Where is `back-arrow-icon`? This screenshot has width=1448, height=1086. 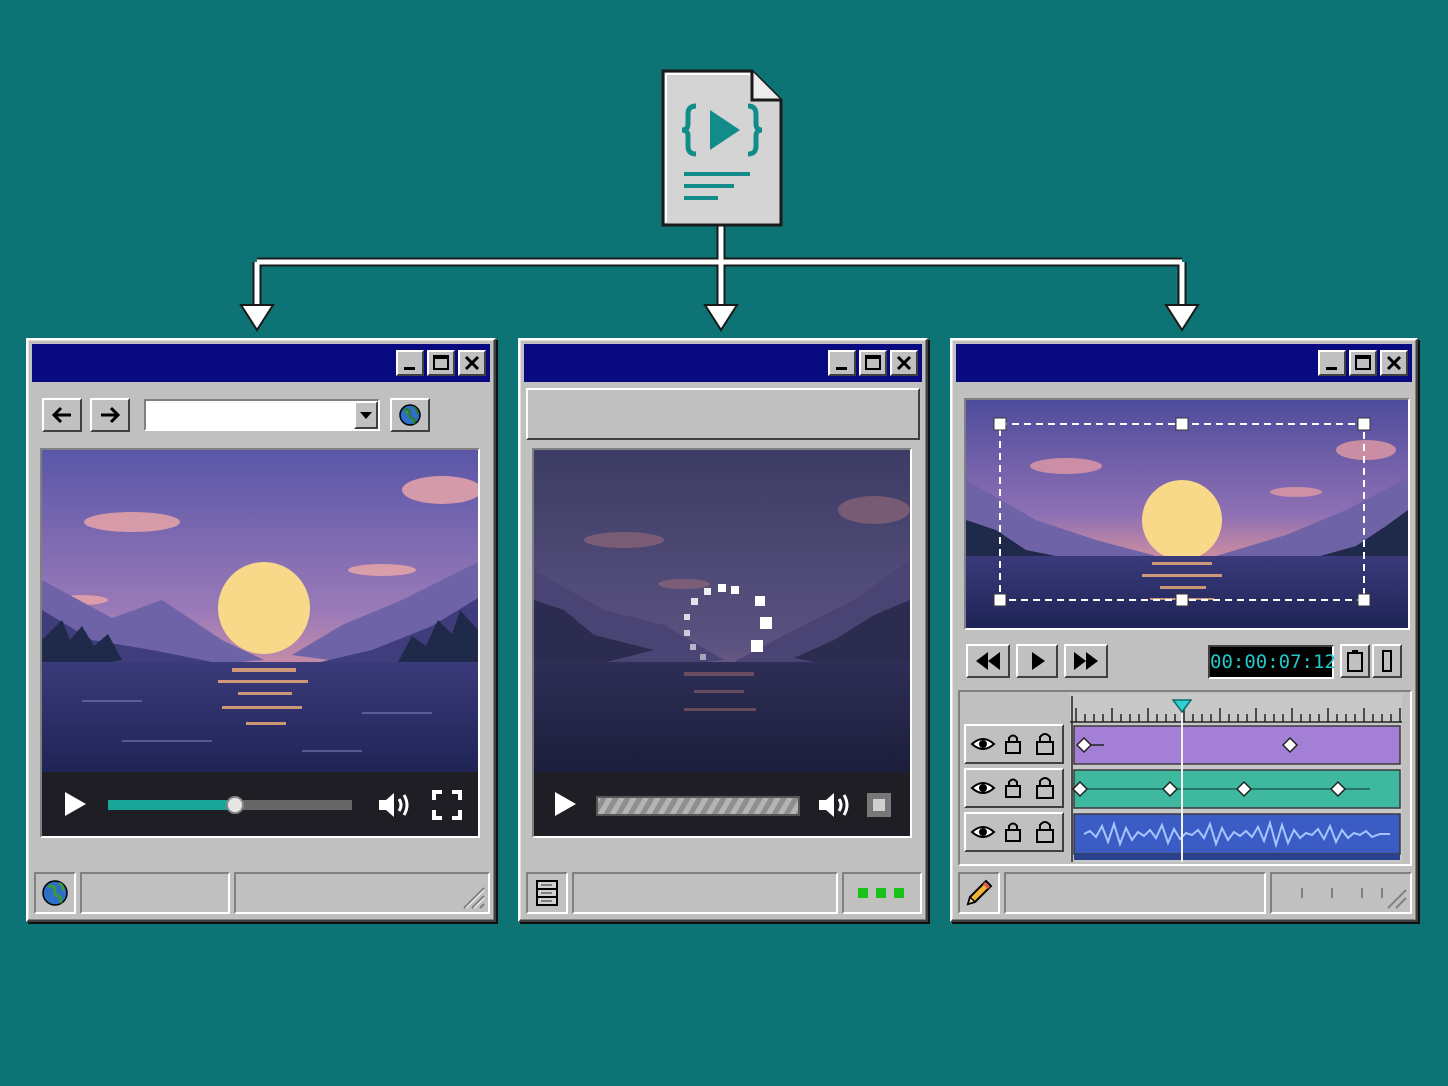 back-arrow-icon is located at coordinates (61, 415).